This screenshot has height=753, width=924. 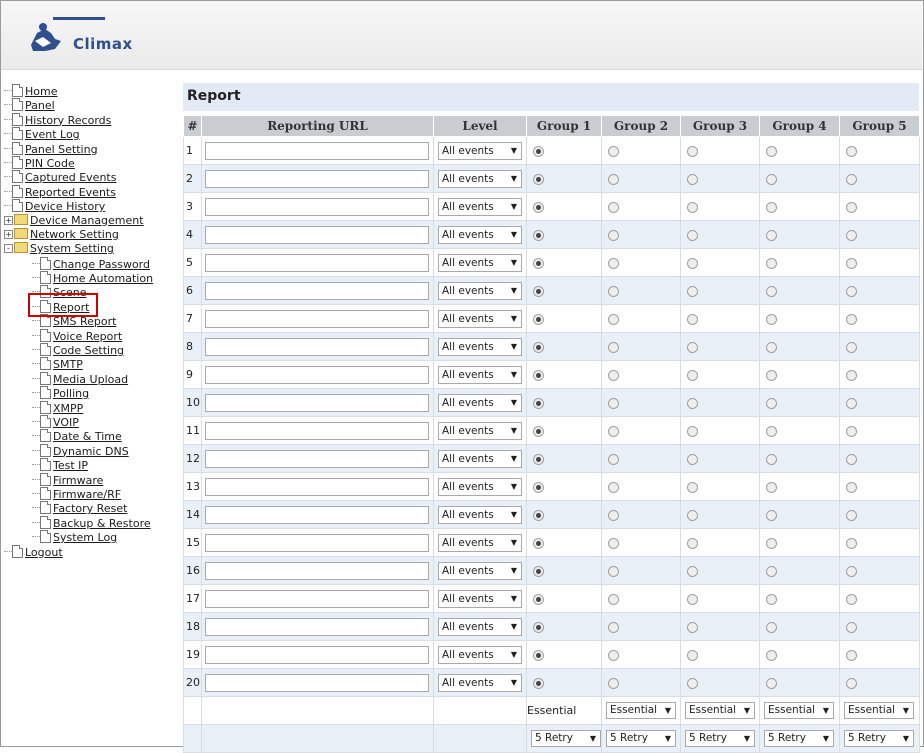 I want to click on sidebar-link: Device History, so click(x=65, y=206).